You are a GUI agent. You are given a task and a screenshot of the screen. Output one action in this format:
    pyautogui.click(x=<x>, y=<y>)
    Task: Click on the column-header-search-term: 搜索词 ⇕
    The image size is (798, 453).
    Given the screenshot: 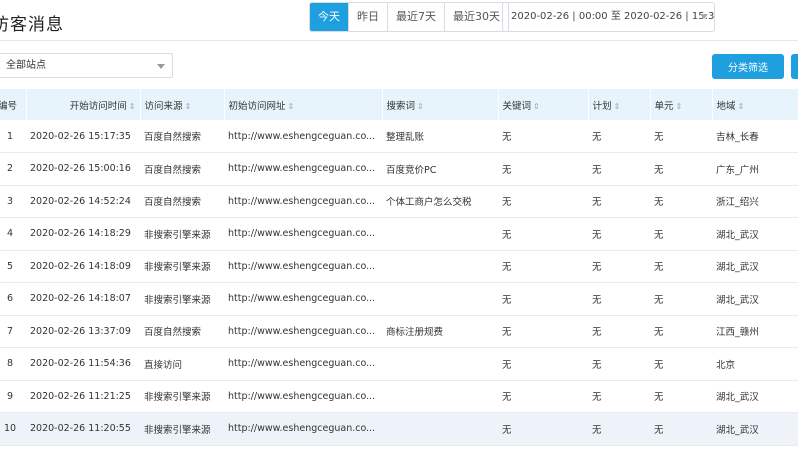 What is the action you would take?
    pyautogui.click(x=440, y=104)
    